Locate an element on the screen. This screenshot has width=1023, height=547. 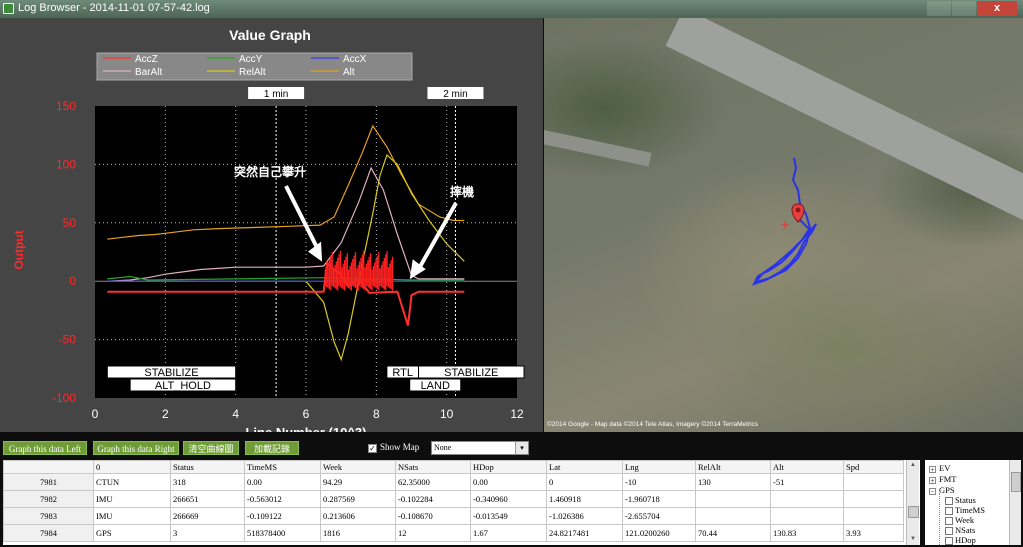
tree-node: + EV is located at coordinates (939, 468).